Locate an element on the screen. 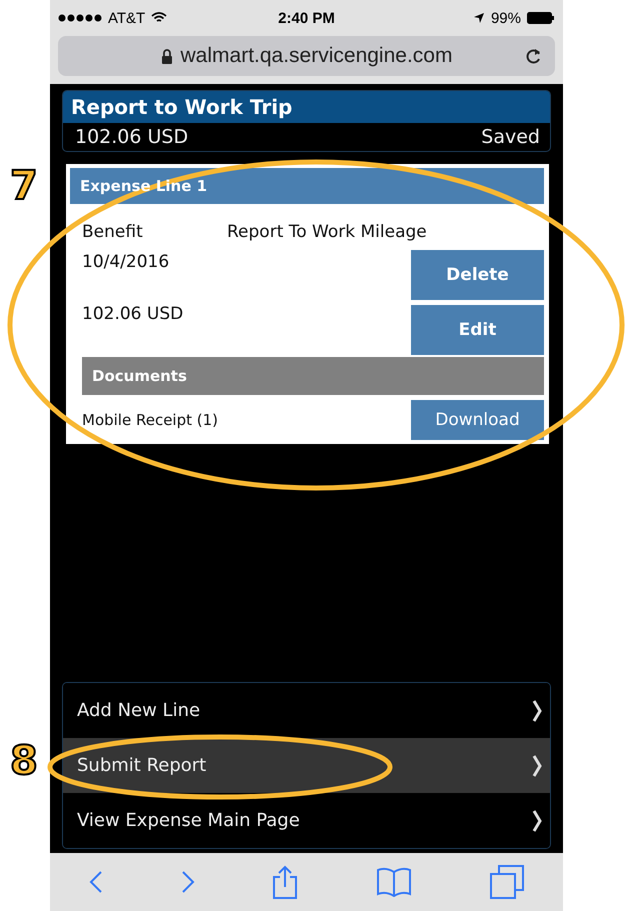  menu-item: Submit Report is located at coordinates (306, 765).